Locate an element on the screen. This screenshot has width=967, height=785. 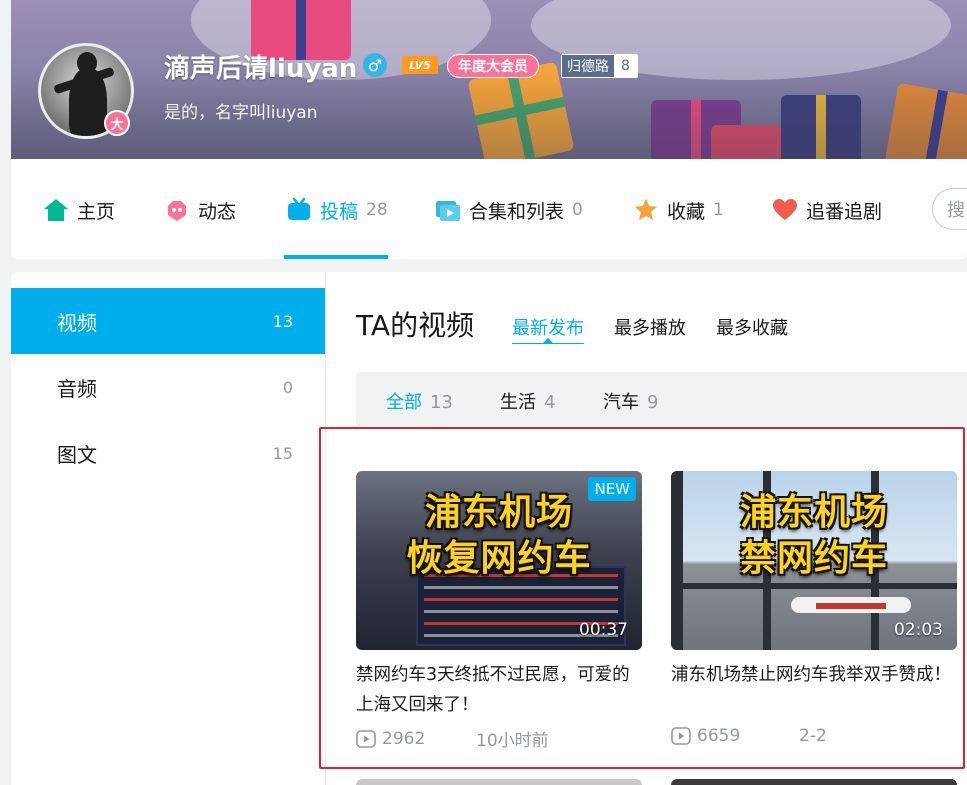
video-duration: 00:37 is located at coordinates (603, 630).